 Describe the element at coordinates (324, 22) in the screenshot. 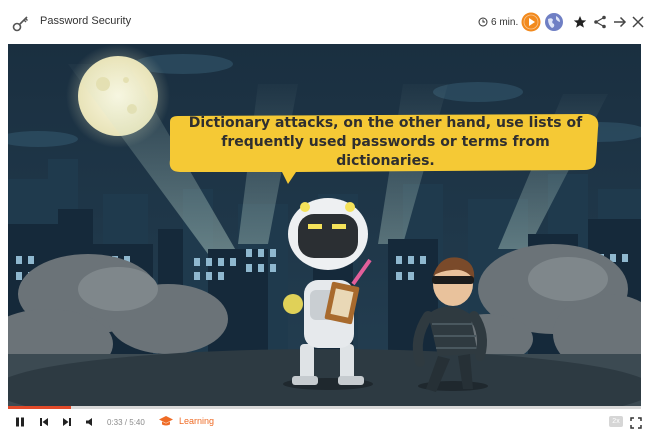

I see `top-bar: Password Security 6 min.` at that location.